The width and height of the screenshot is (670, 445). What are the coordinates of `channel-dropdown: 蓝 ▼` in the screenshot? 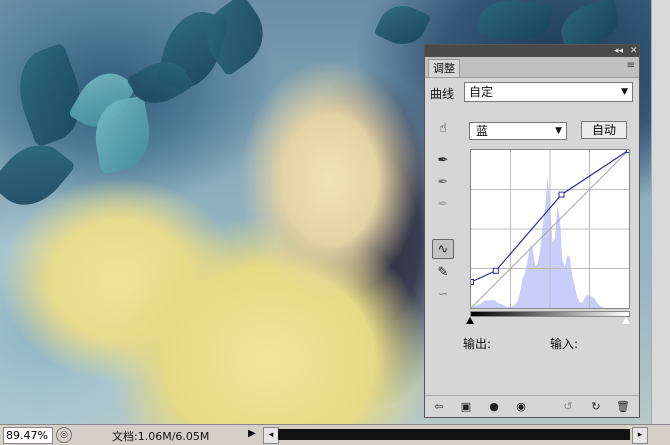 It's located at (518, 131).